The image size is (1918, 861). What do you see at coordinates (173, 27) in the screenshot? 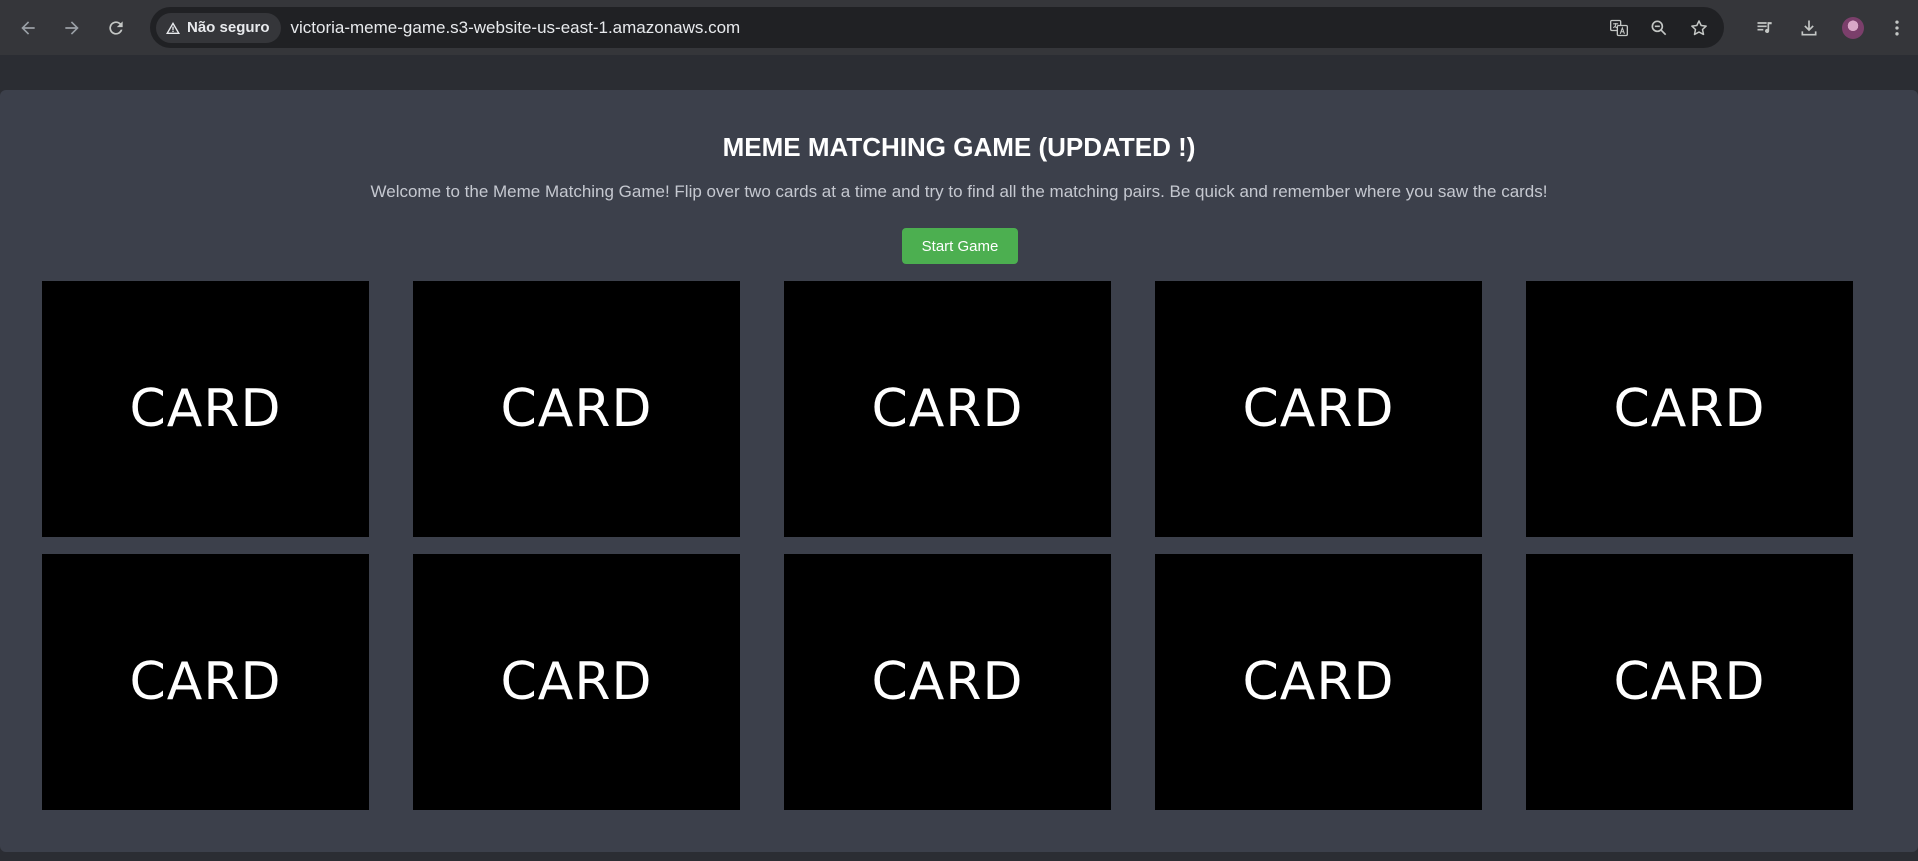
I see `warning-icon` at bounding box center [173, 27].